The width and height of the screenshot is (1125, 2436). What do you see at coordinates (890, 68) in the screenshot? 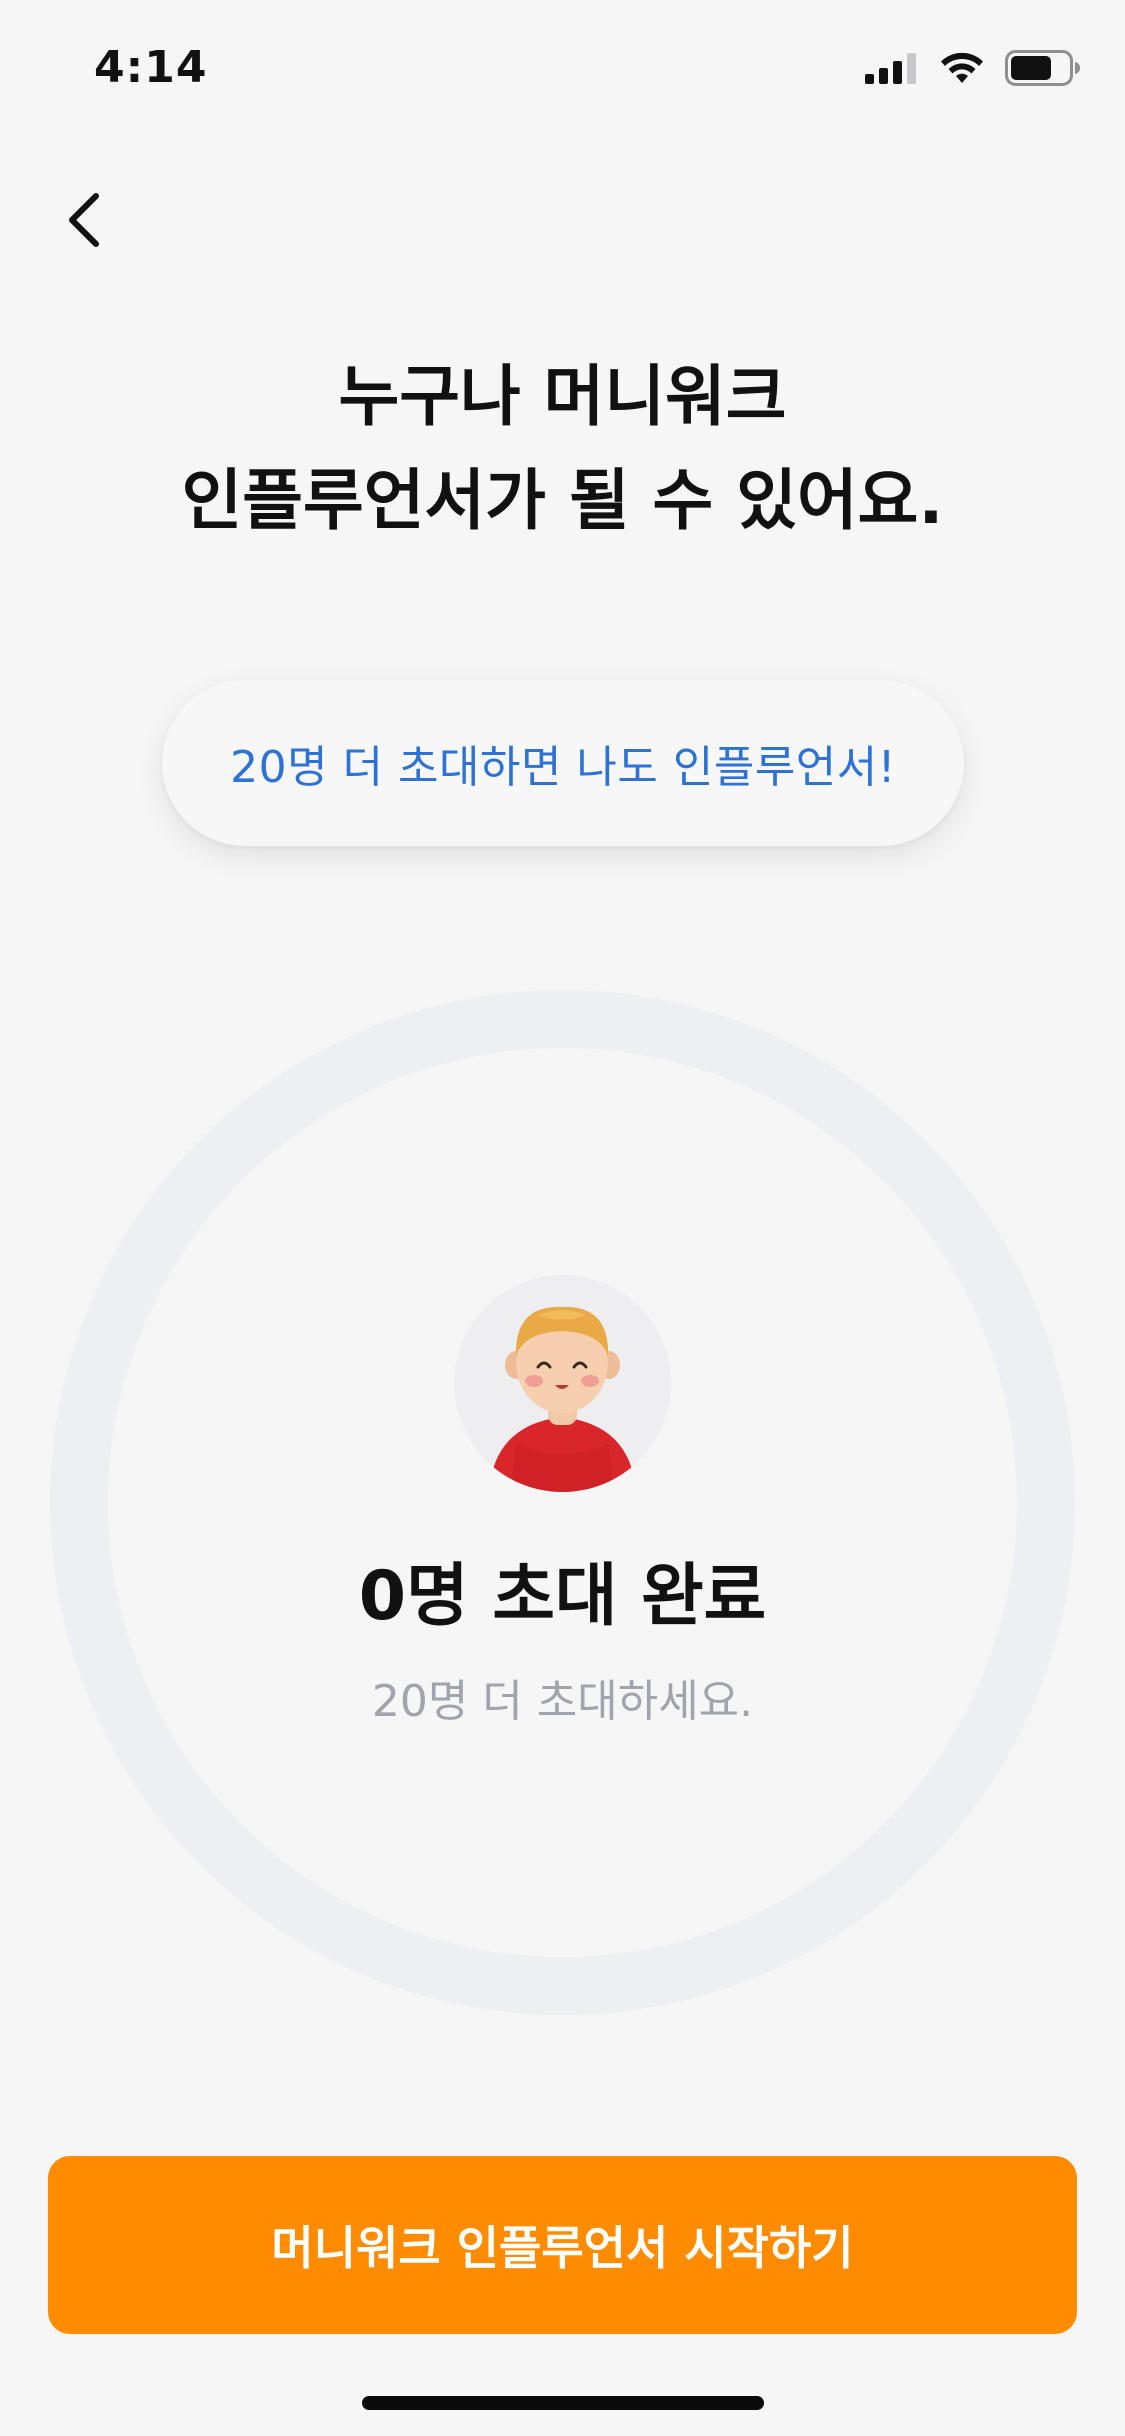
I see `cellular-signal-icon` at bounding box center [890, 68].